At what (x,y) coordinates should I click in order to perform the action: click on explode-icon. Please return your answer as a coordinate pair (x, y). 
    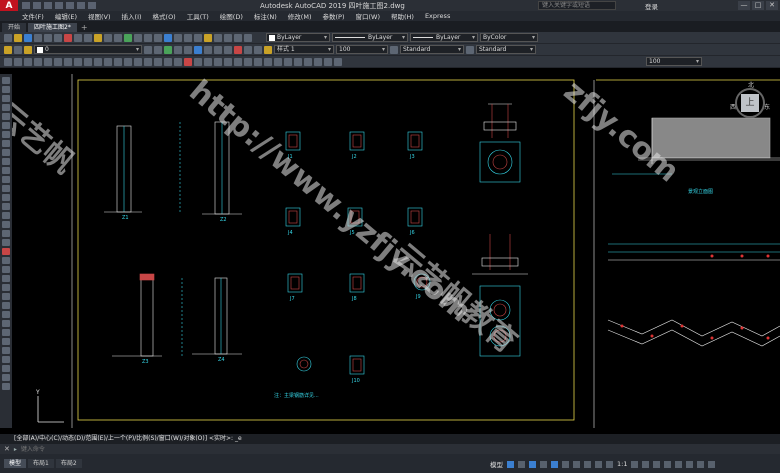
    Looking at the image, I should click on (338, 61).